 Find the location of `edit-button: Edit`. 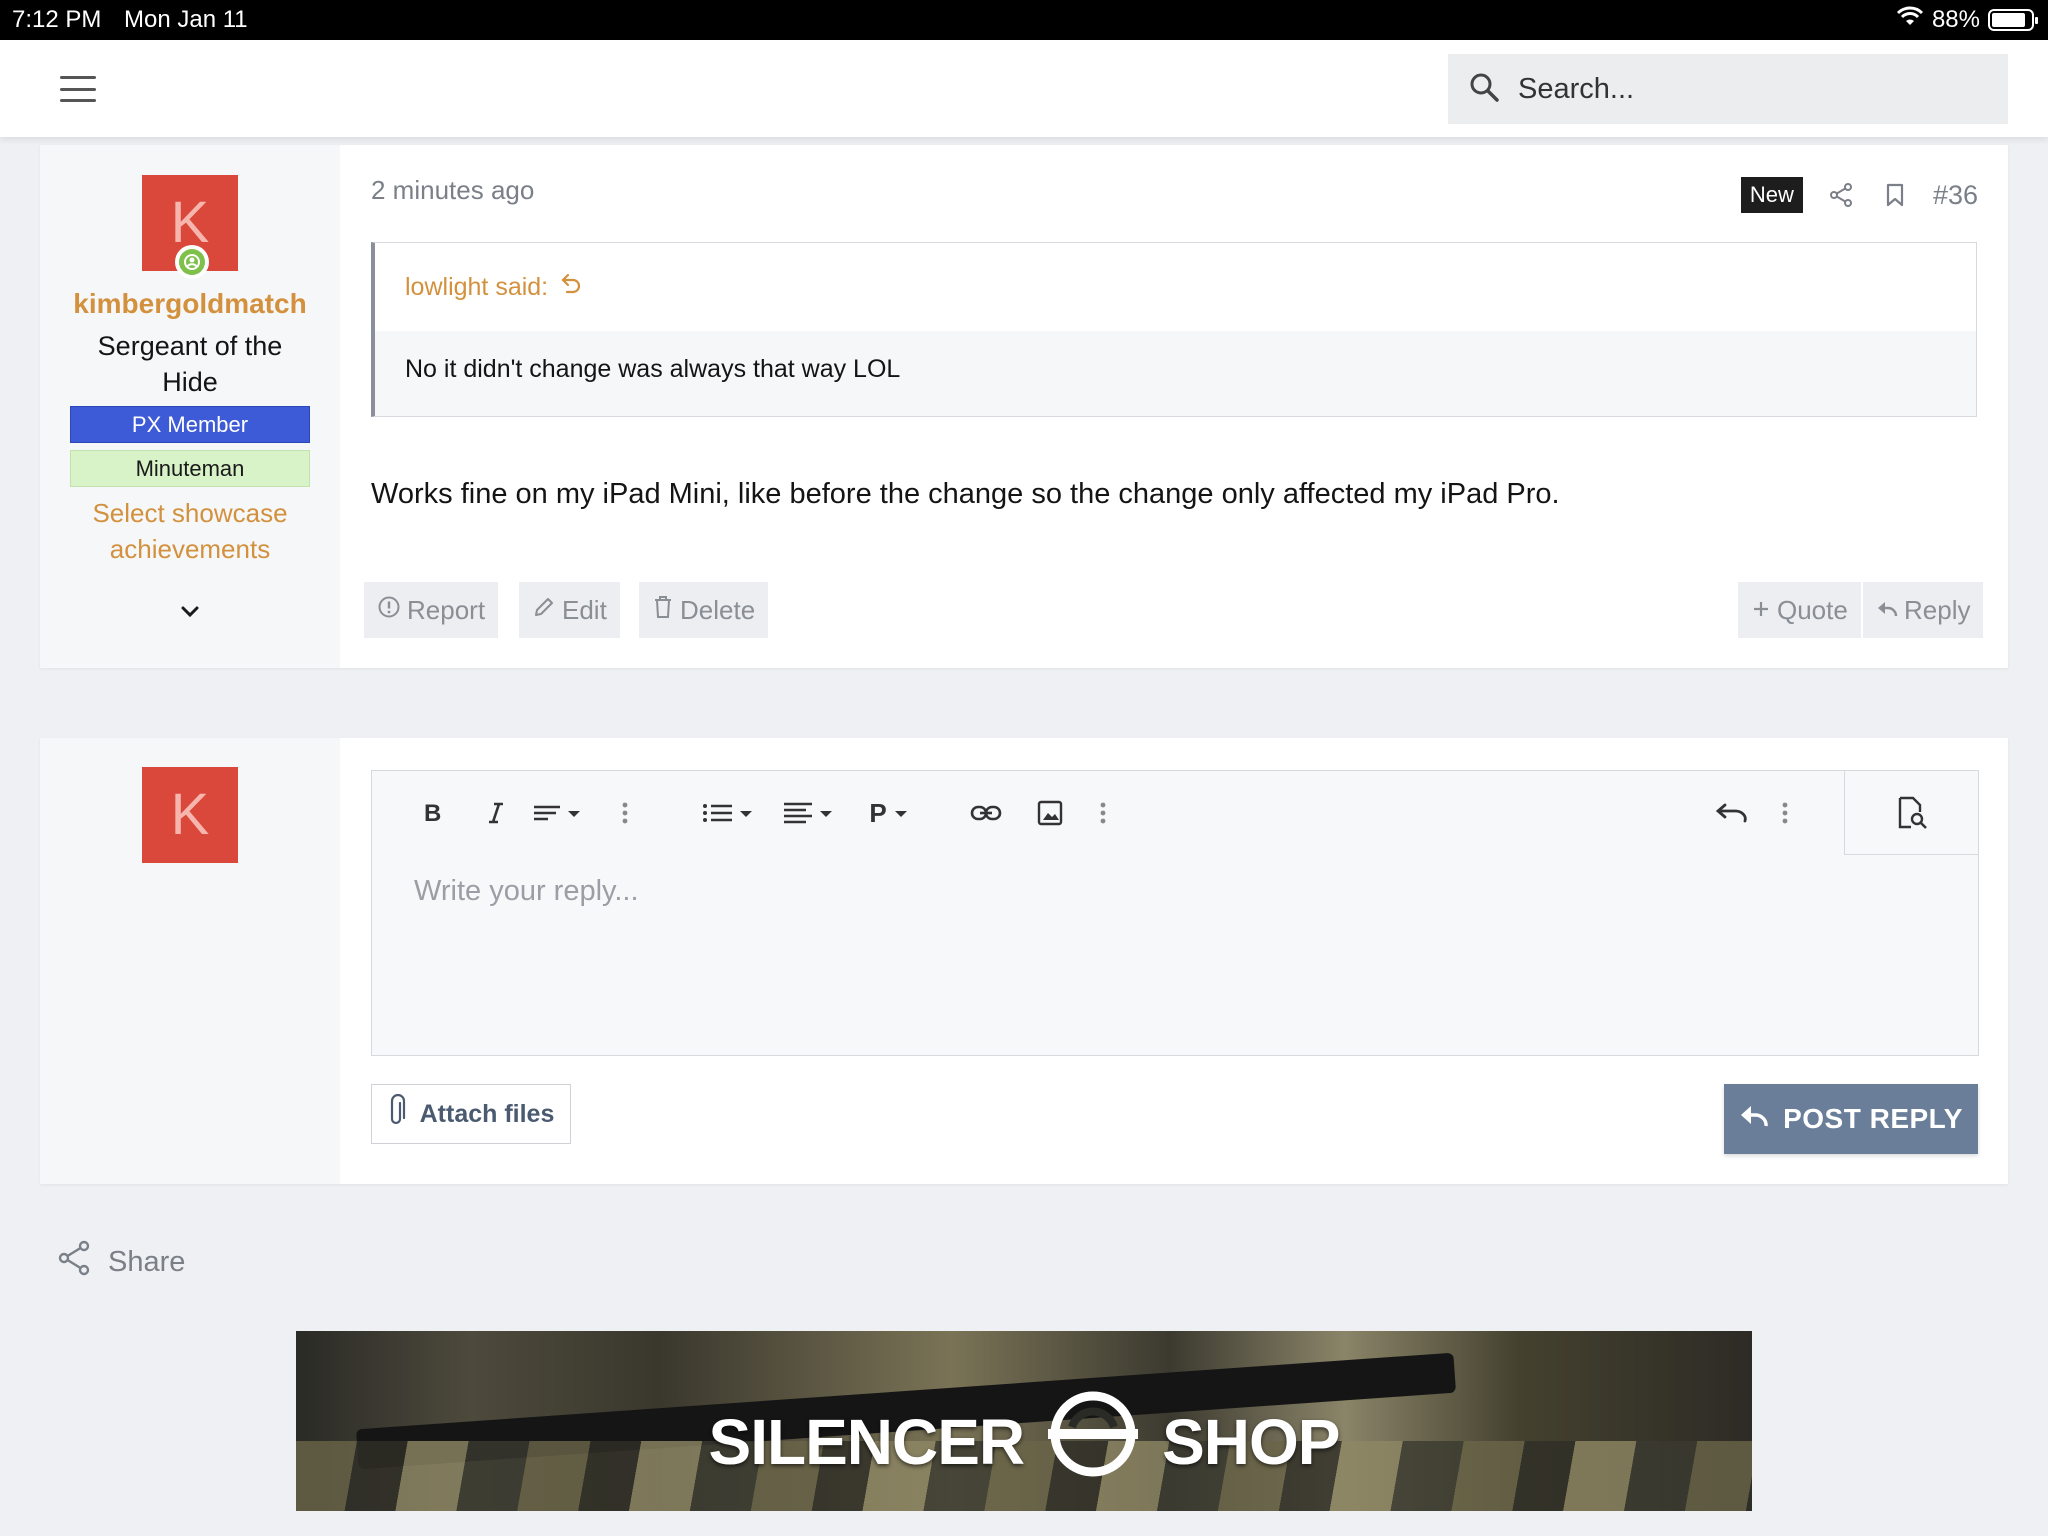

edit-button: Edit is located at coordinates (569, 610).